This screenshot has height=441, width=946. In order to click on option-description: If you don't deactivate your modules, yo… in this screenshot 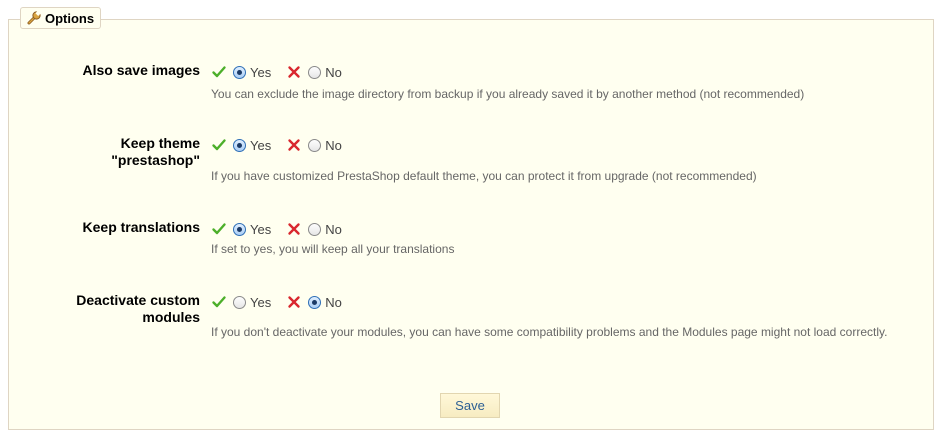, I will do `click(549, 332)`.